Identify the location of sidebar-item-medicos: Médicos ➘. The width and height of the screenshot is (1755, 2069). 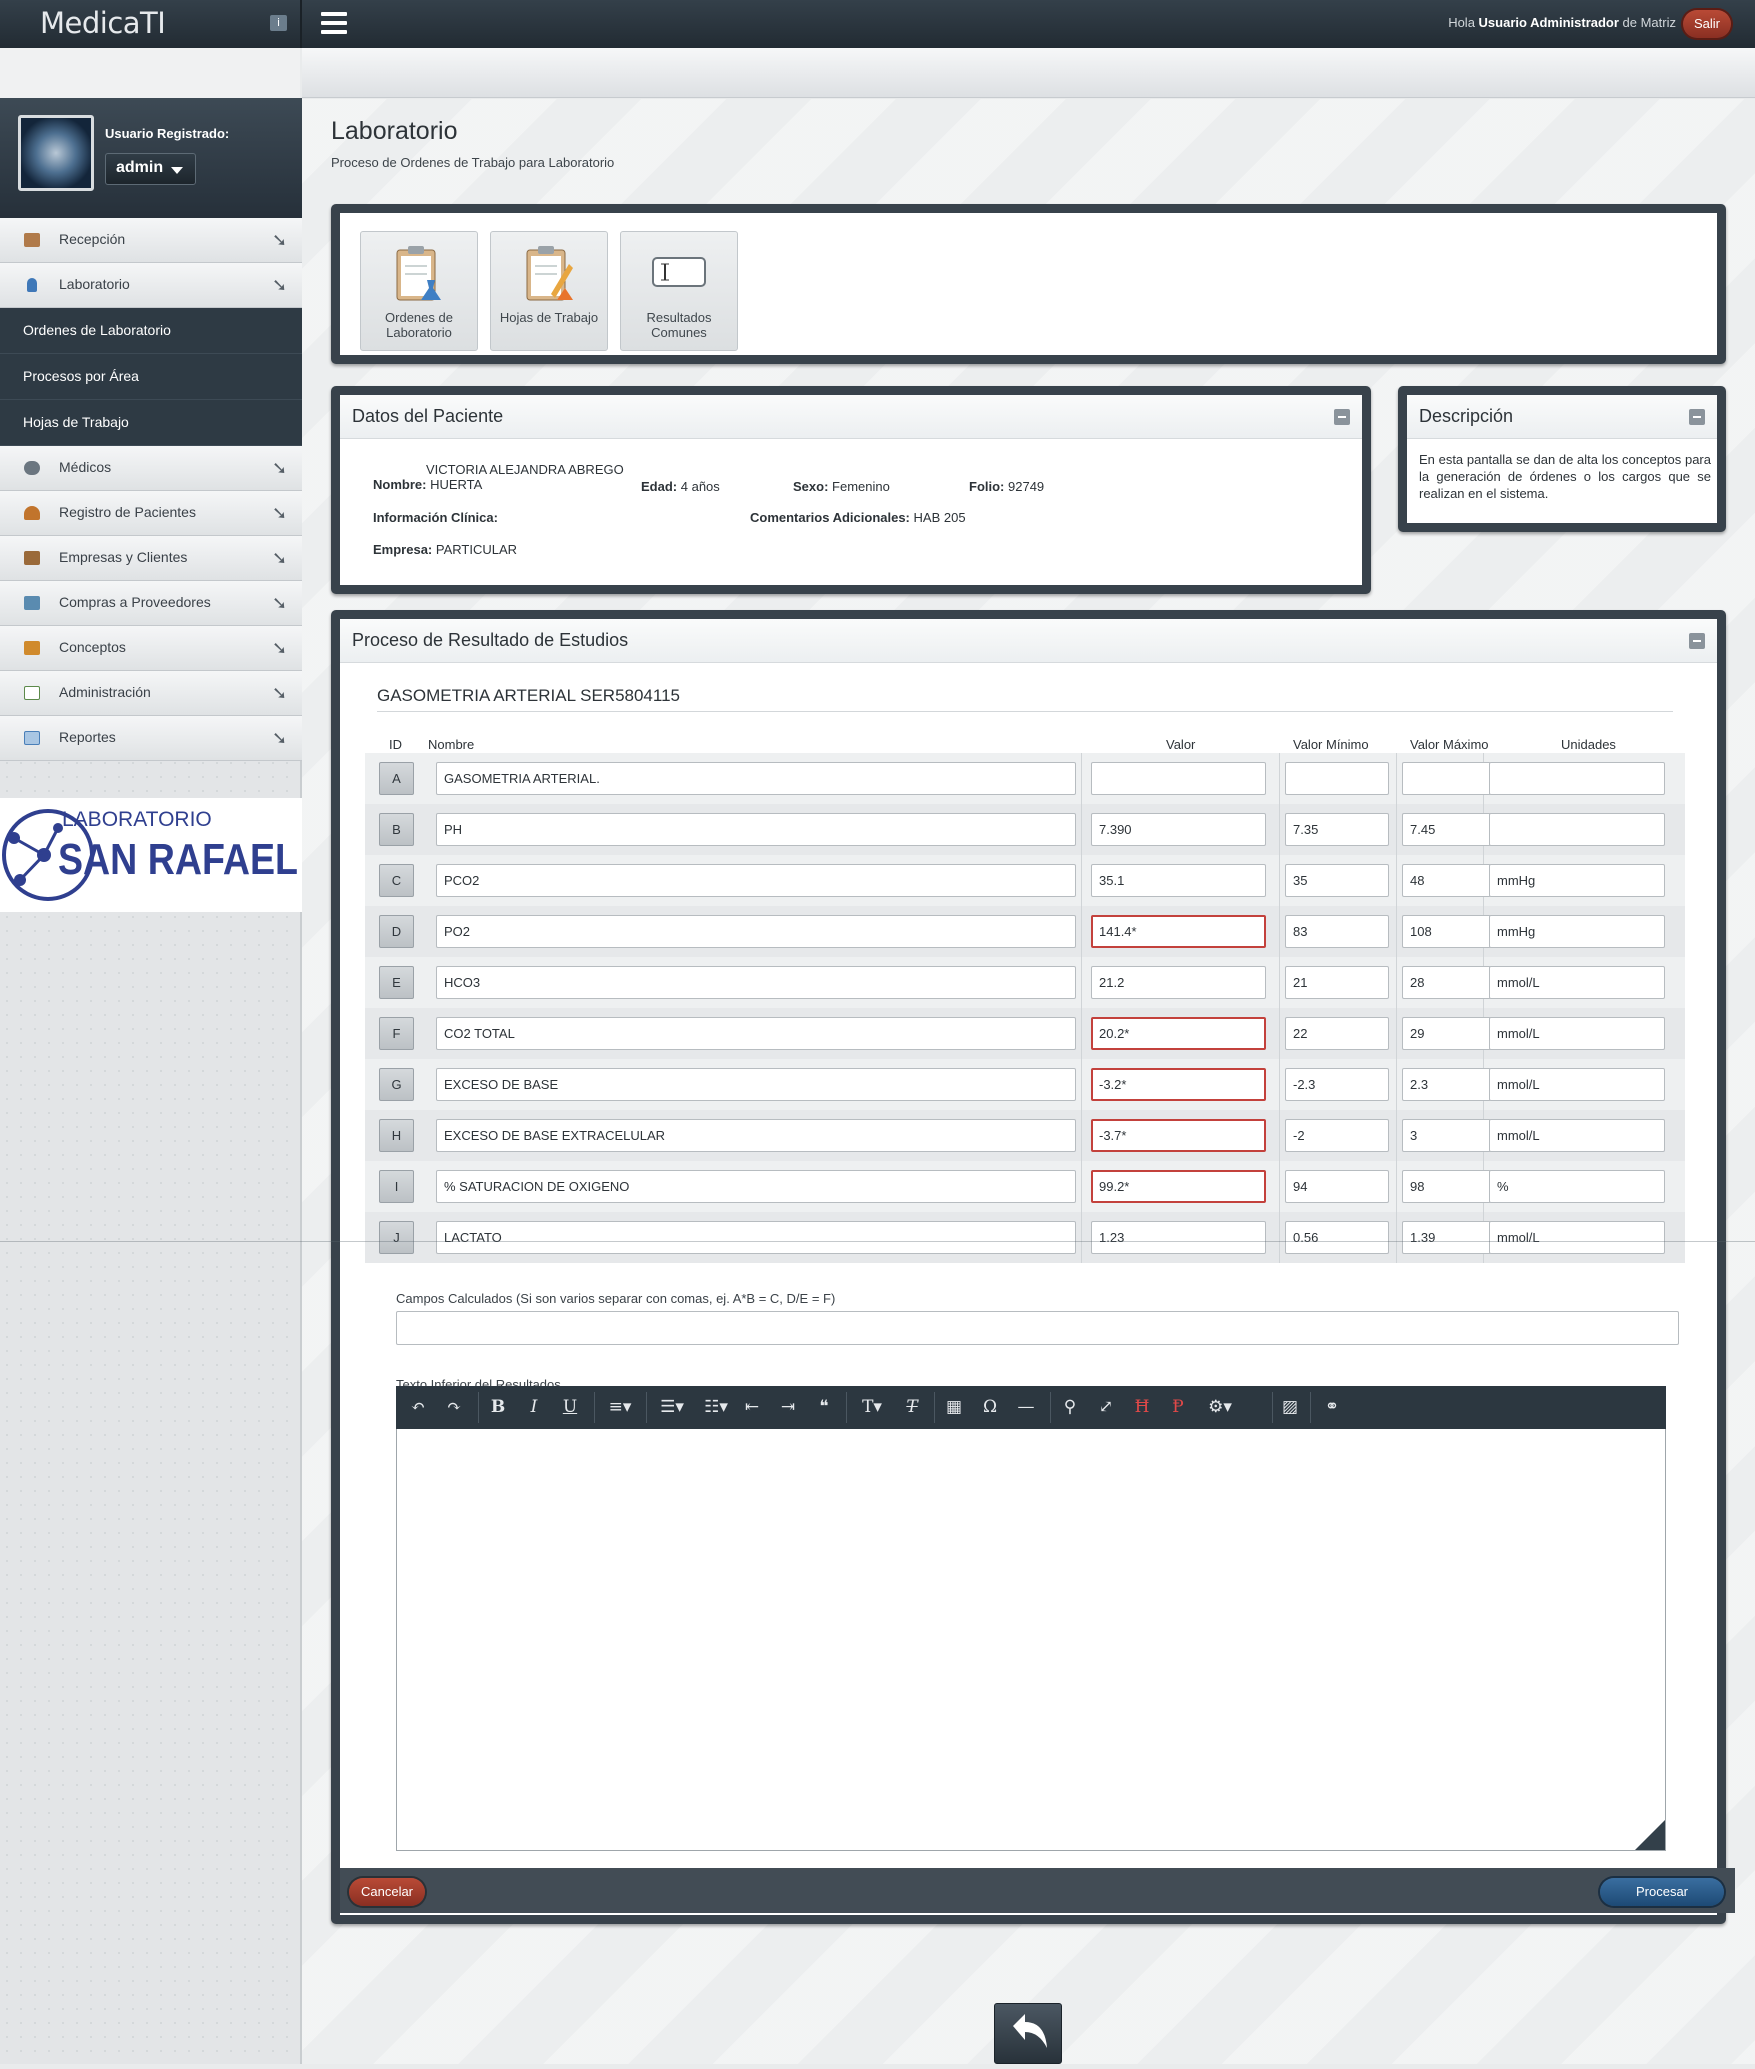
(151, 468).